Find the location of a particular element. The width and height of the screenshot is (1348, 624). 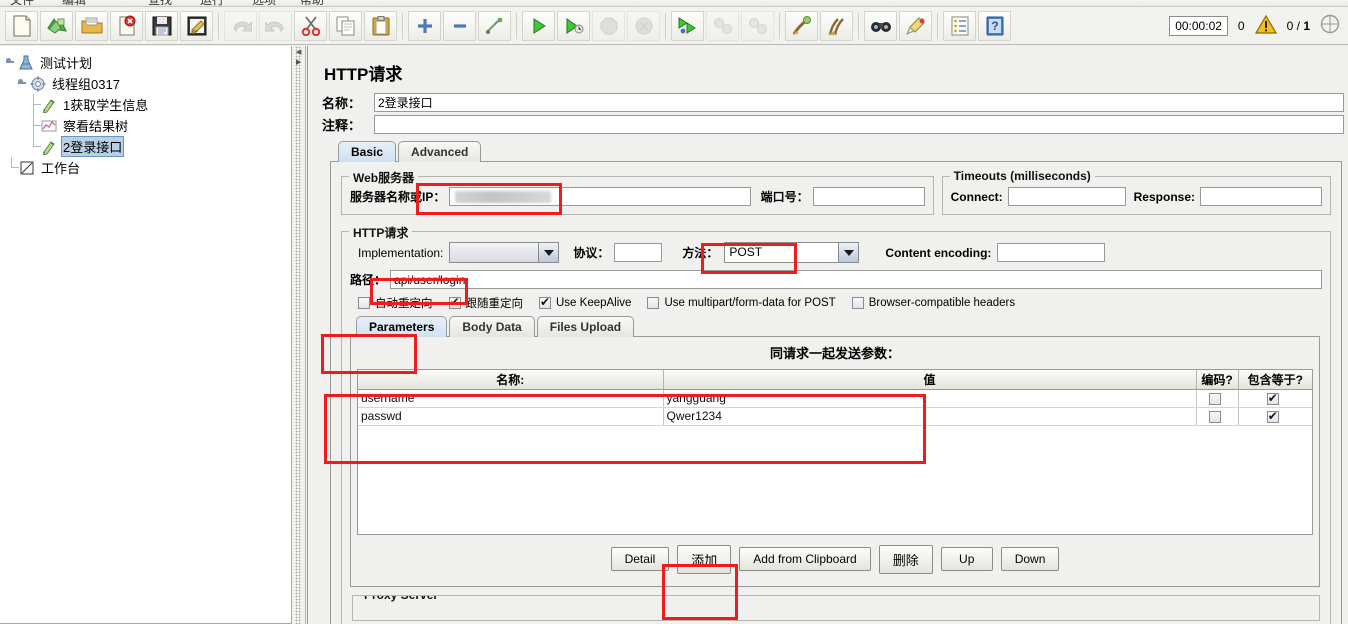

start-icon is located at coordinates (538, 25).